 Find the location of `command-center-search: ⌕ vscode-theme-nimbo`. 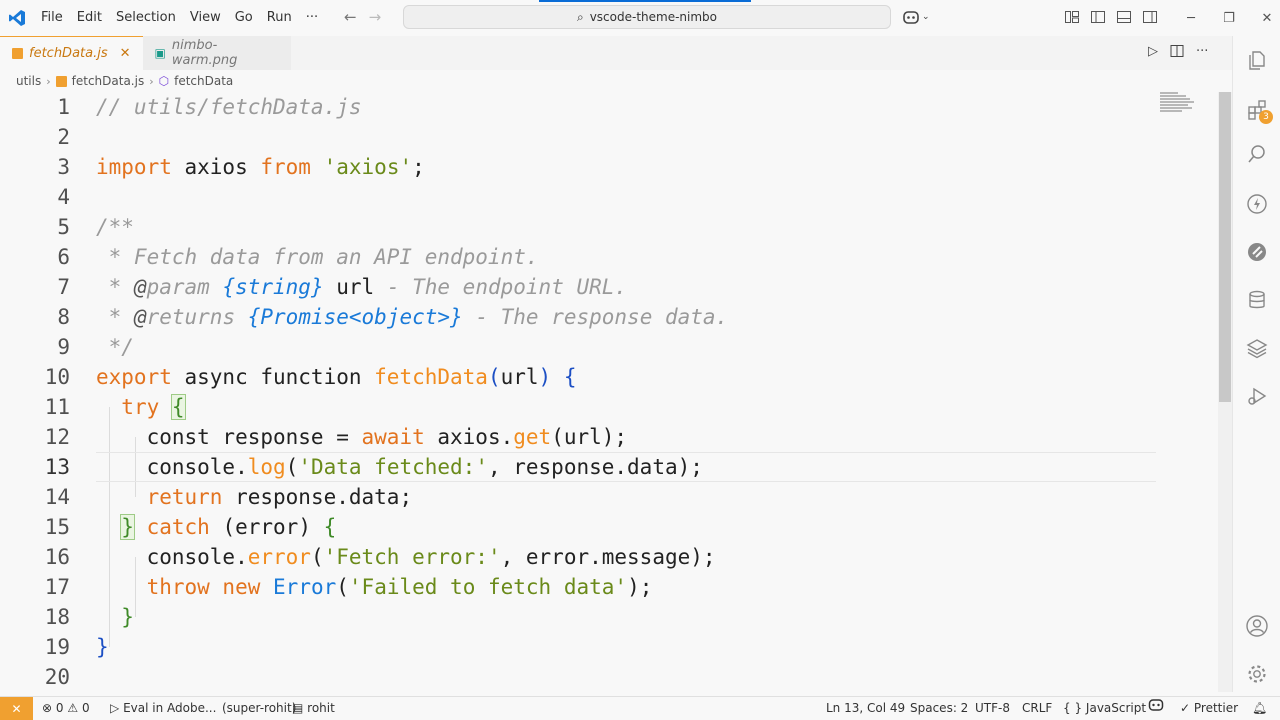

command-center-search: ⌕ vscode-theme-nimbo is located at coordinates (647, 17).